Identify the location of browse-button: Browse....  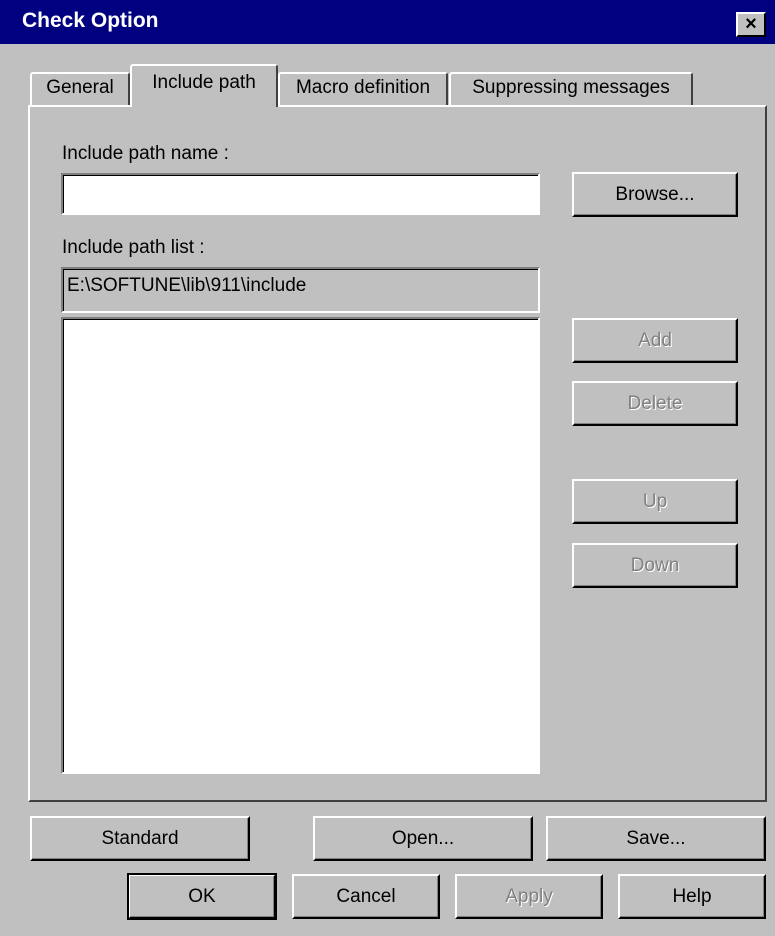
(655, 194).